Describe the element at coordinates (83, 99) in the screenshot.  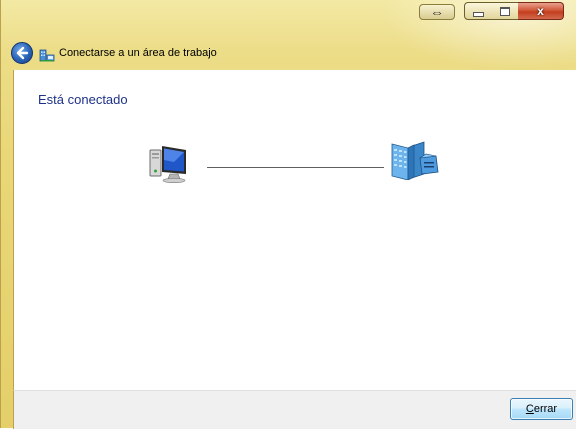
I see `status-heading: Está conectado` at that location.